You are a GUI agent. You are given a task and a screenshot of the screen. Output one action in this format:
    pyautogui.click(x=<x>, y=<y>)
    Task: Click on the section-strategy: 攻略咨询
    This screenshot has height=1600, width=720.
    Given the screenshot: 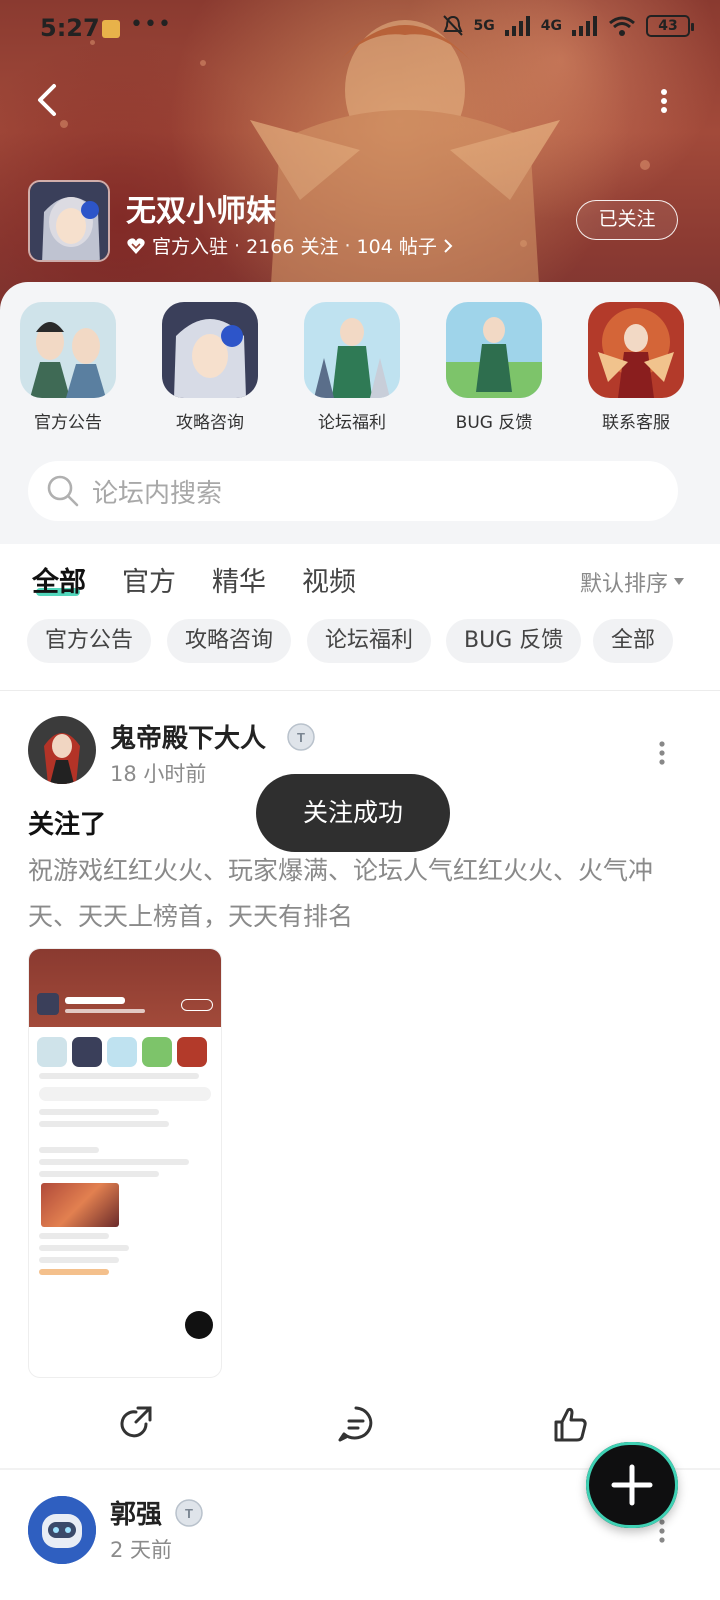 What is the action you would take?
    pyautogui.click(x=210, y=367)
    